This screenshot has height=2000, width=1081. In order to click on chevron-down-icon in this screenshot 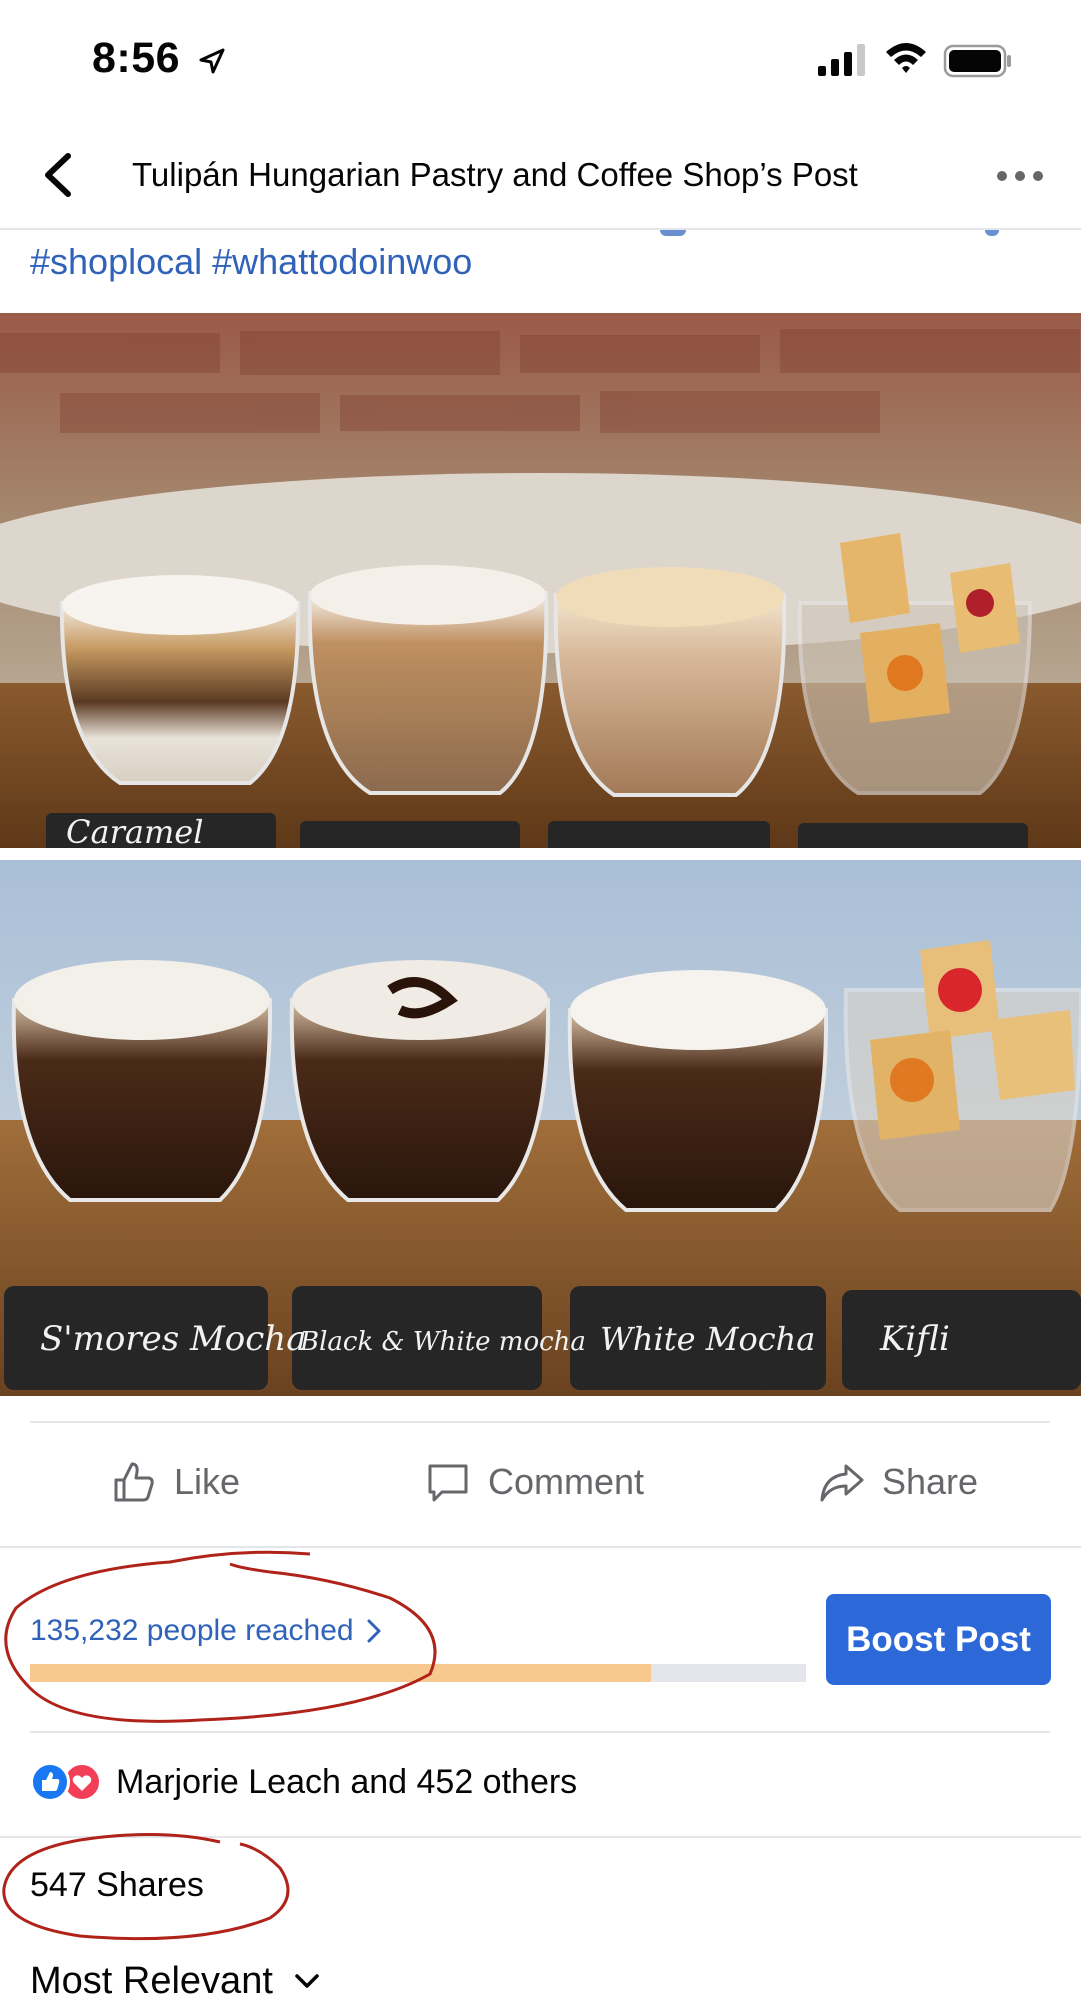, I will do `click(307, 1980)`.